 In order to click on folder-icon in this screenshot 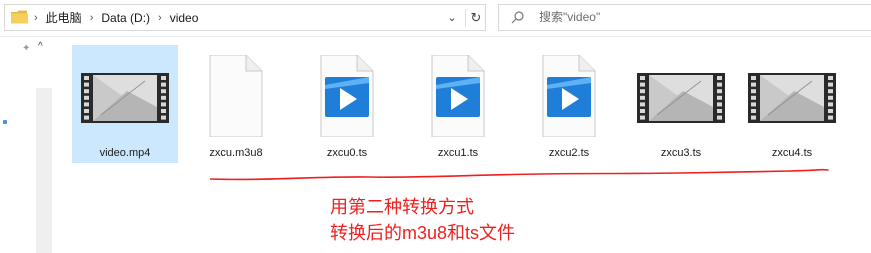, I will do `click(19, 17)`.